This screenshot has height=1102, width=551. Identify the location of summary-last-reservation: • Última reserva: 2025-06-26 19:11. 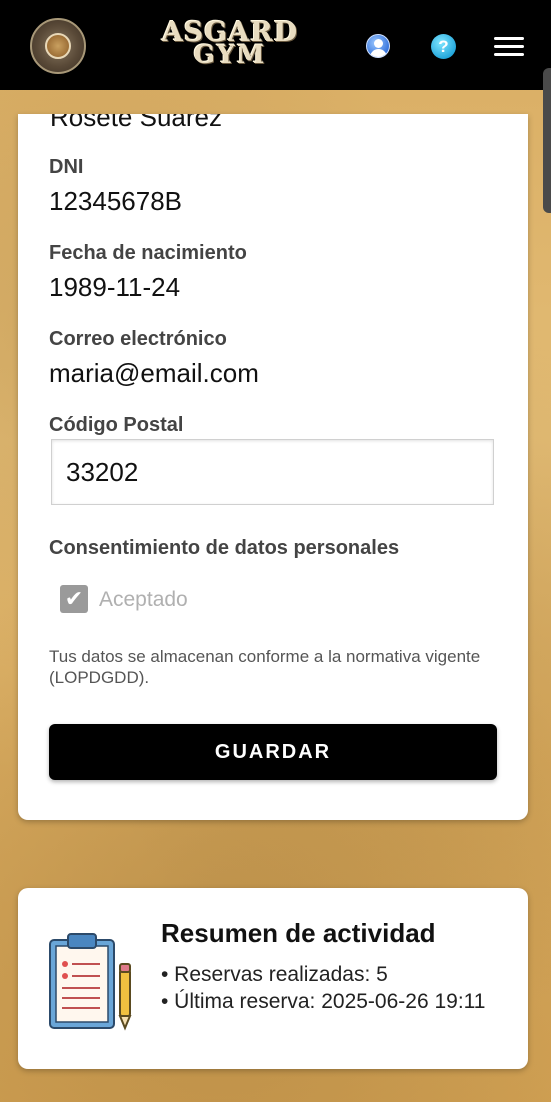
(323, 1001).